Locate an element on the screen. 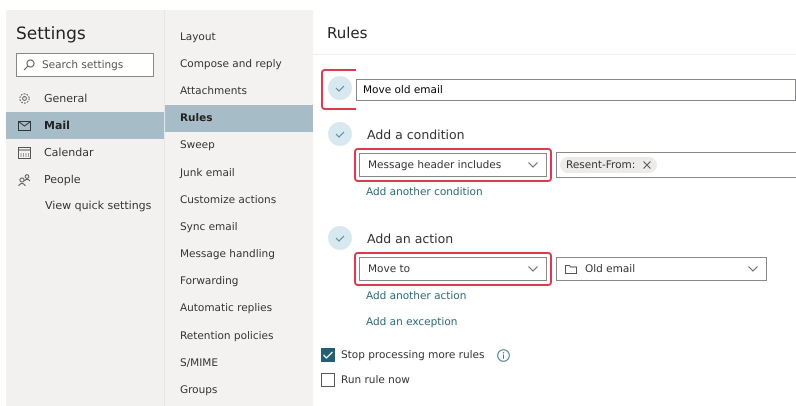 This screenshot has width=796, height=406. option-label: Stop processing more rules is located at coordinates (412, 355).